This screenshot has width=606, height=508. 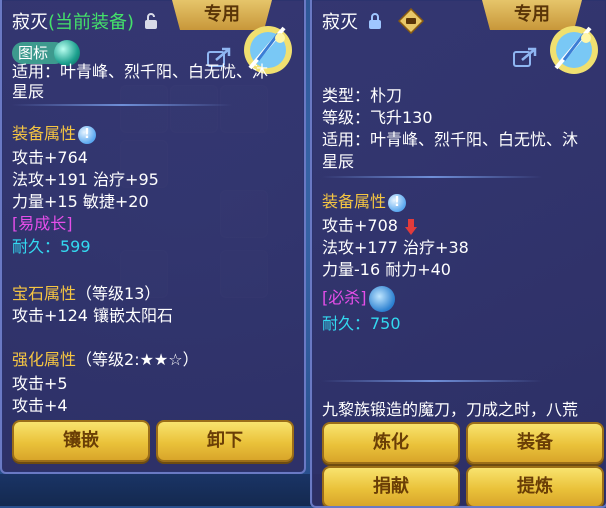 I want to click on attr-line: 攻击+708, so click(x=360, y=225).